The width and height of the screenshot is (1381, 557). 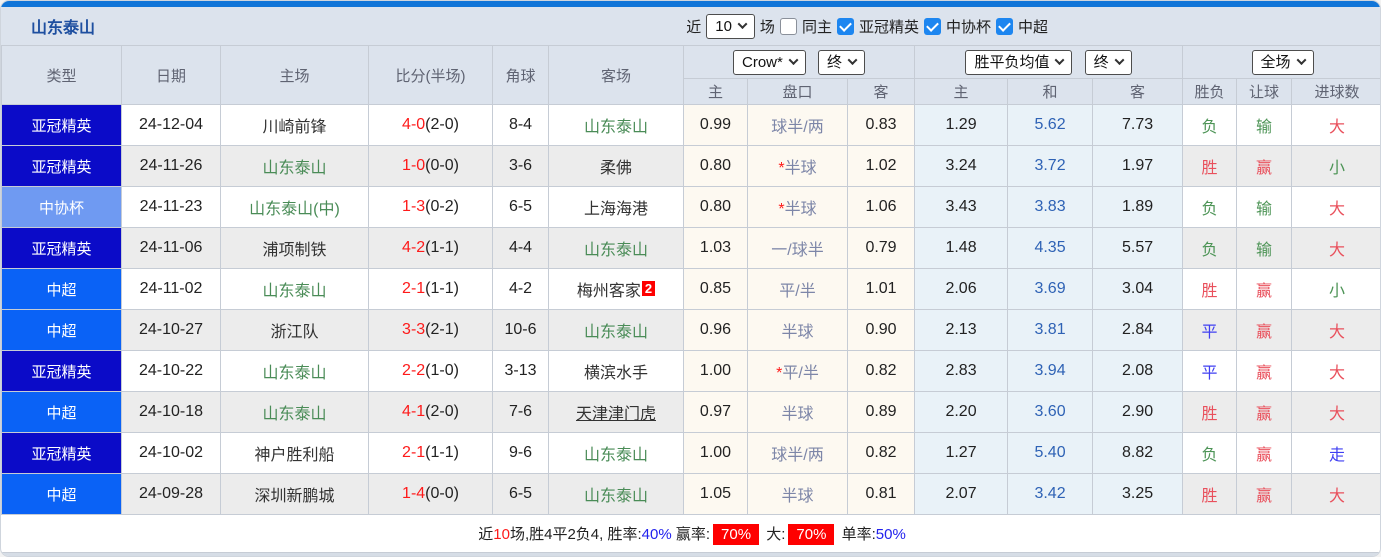 What do you see at coordinates (1335, 166) in the screenshot?
I see `result-goals: 小` at bounding box center [1335, 166].